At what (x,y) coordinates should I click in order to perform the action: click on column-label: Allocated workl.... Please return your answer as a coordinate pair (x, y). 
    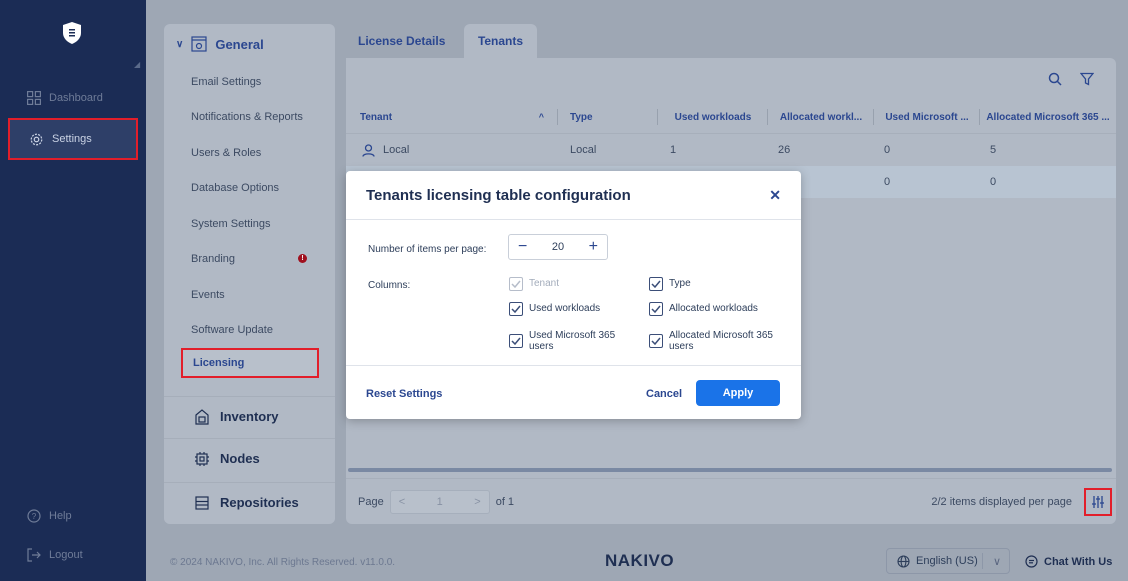
    Looking at the image, I should click on (821, 117).